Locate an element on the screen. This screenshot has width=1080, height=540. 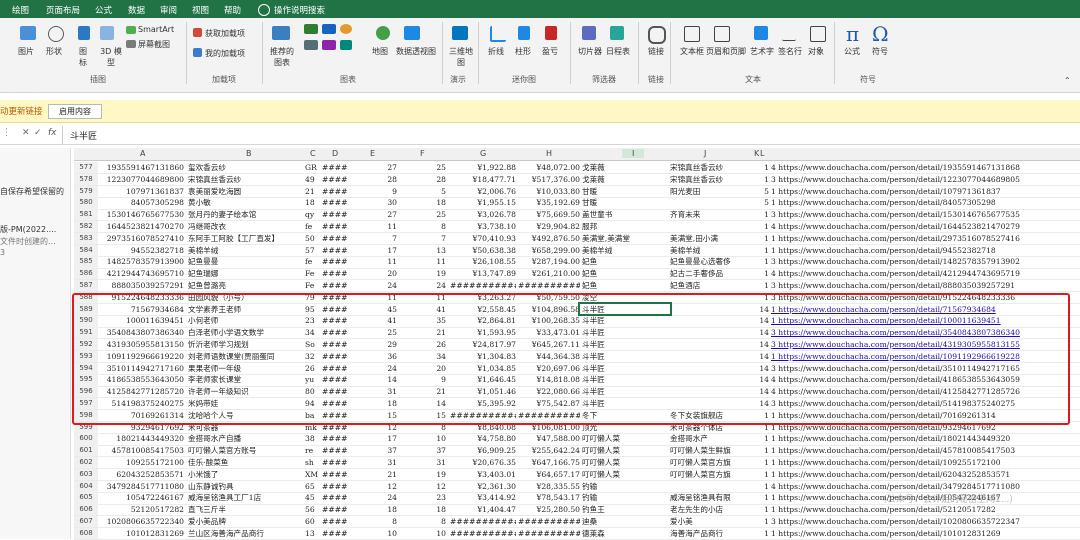
cell-c: Fe is located at coordinates (313, 273).